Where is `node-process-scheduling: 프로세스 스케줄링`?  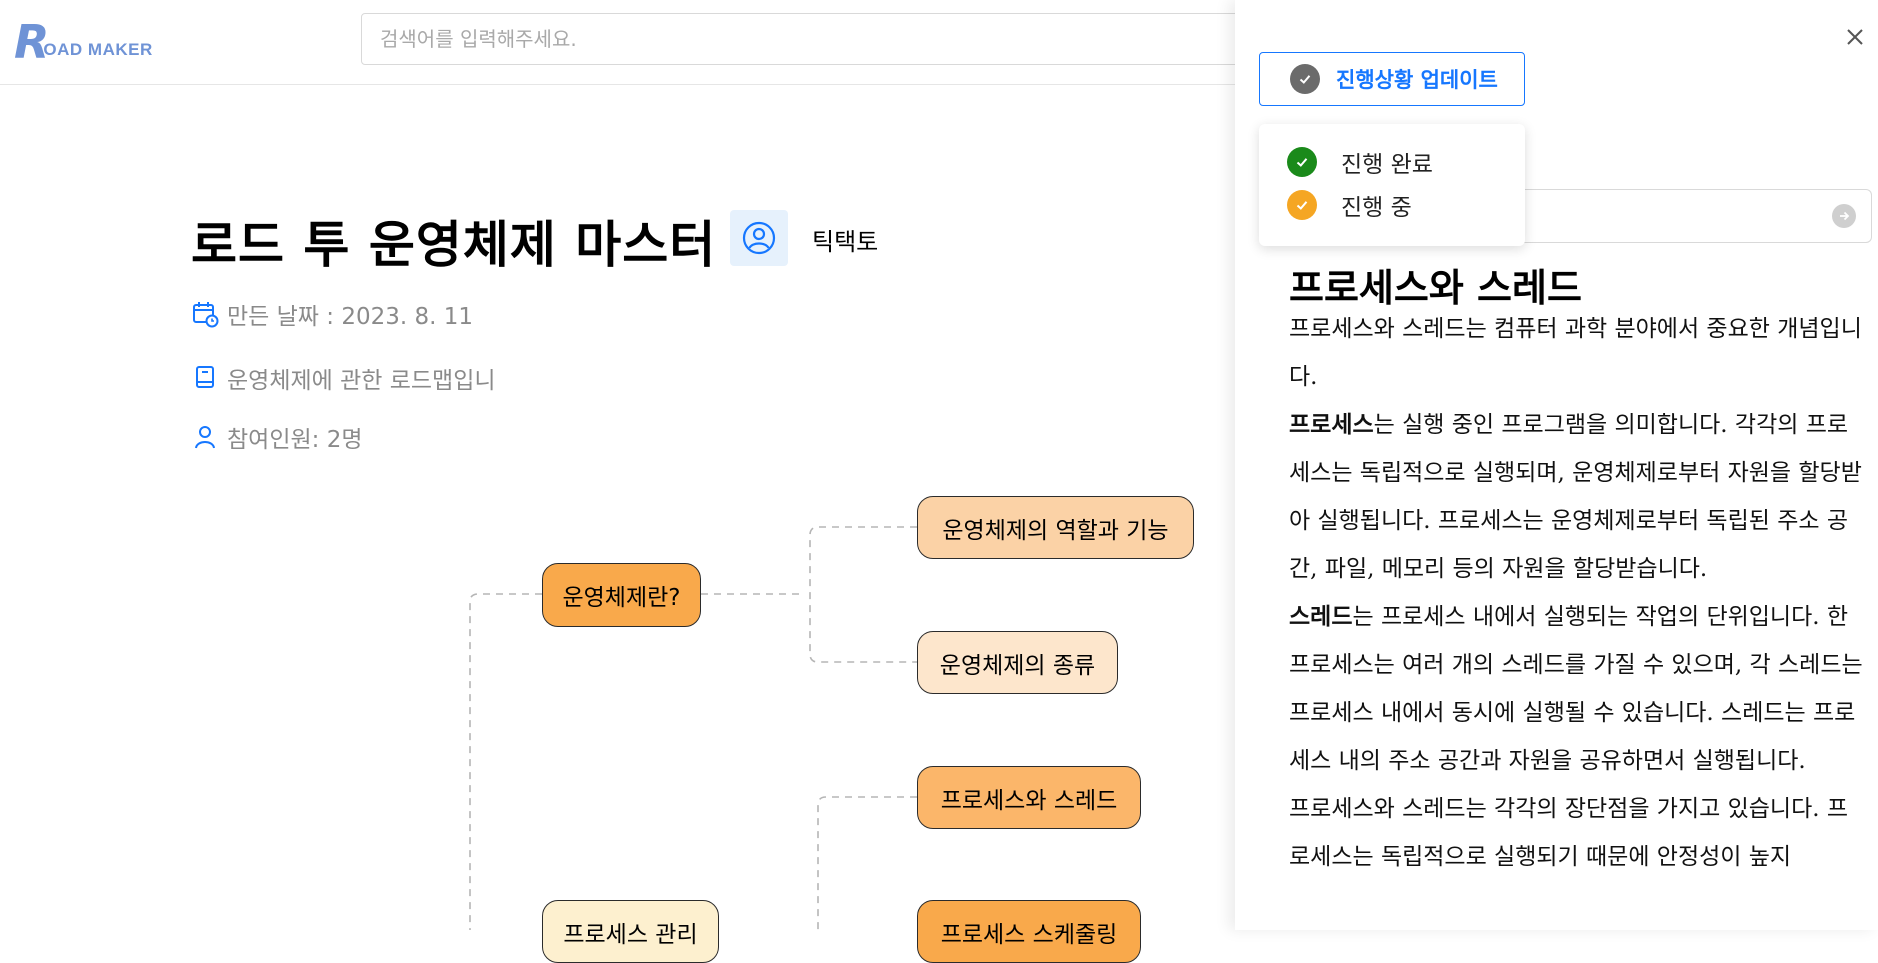 node-process-scheduling: 프로세스 스케줄링 is located at coordinates (1029, 931).